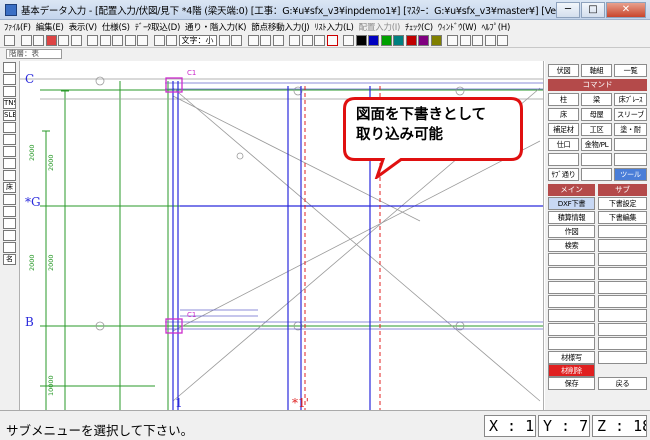 The height and width of the screenshot is (440, 650). What do you see at coordinates (563, 144) in the screenshot?
I see `command-button-3-0: 仕口` at bounding box center [563, 144].